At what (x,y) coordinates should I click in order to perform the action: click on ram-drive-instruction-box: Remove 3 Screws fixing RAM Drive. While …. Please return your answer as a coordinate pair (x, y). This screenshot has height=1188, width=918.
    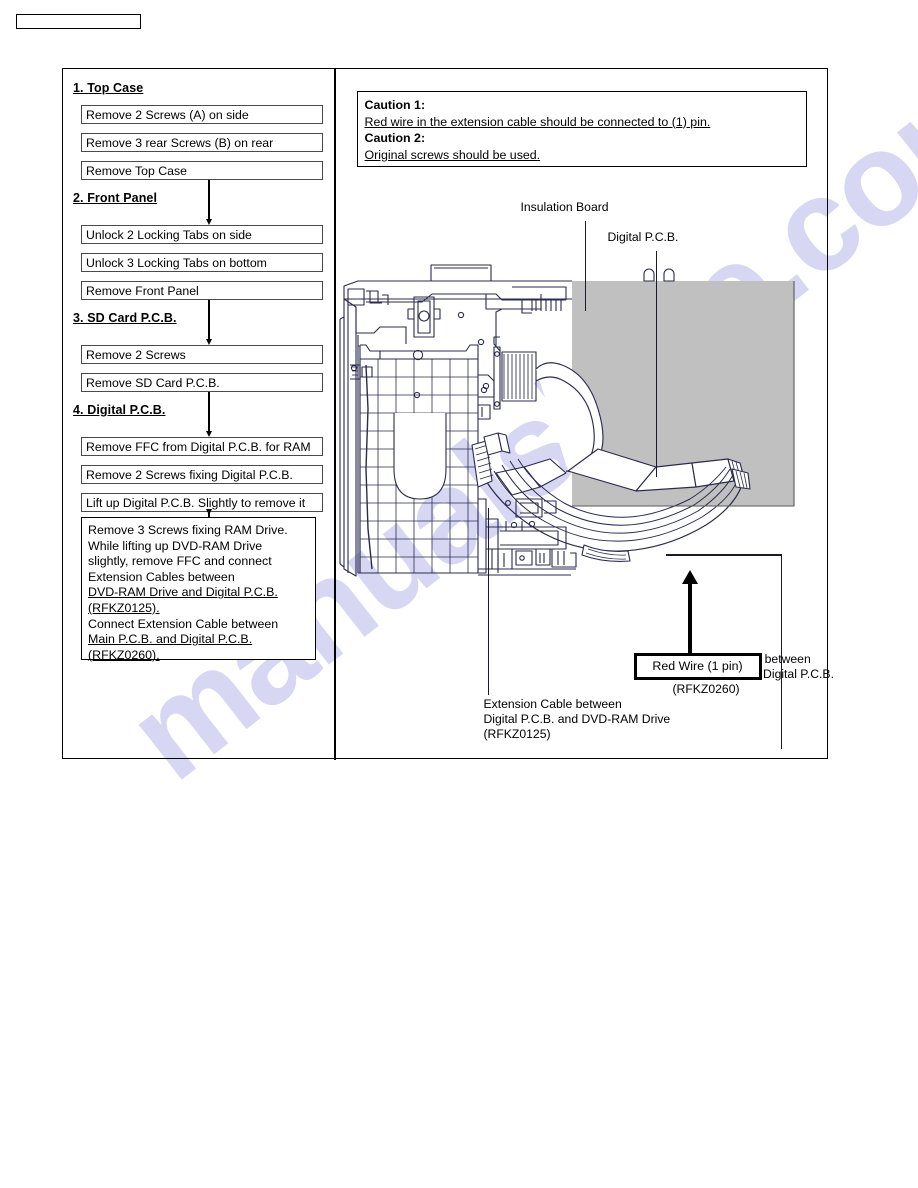
    Looking at the image, I should click on (198, 589).